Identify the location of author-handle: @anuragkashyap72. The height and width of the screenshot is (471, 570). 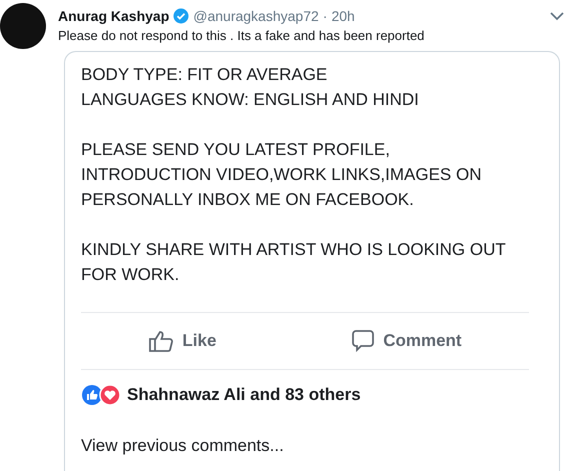
(256, 16).